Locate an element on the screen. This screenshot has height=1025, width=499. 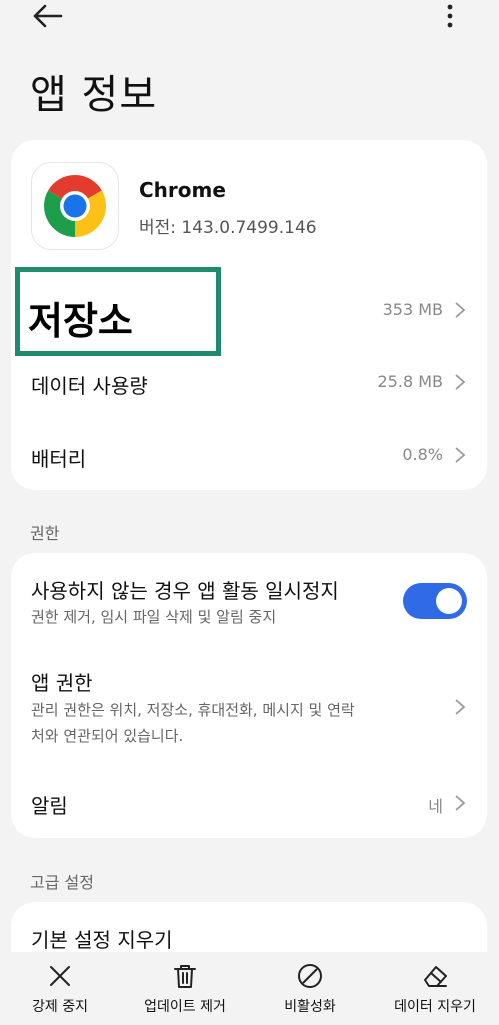
clear-defaults-title: 기본 설정 지우기 is located at coordinates (102, 940).